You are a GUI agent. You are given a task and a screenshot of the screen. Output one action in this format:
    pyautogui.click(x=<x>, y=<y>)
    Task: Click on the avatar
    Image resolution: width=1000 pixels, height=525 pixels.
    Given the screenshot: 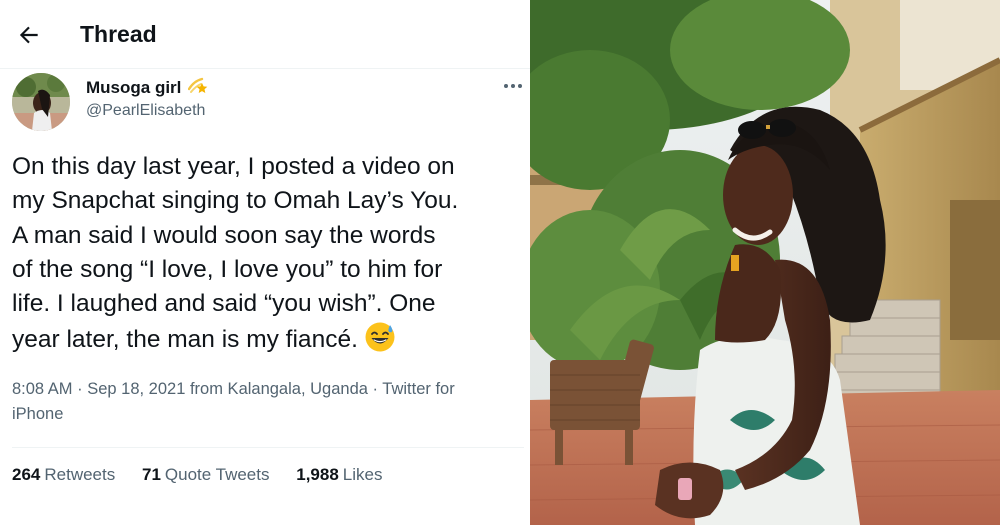 What is the action you would take?
    pyautogui.click(x=41, y=102)
    